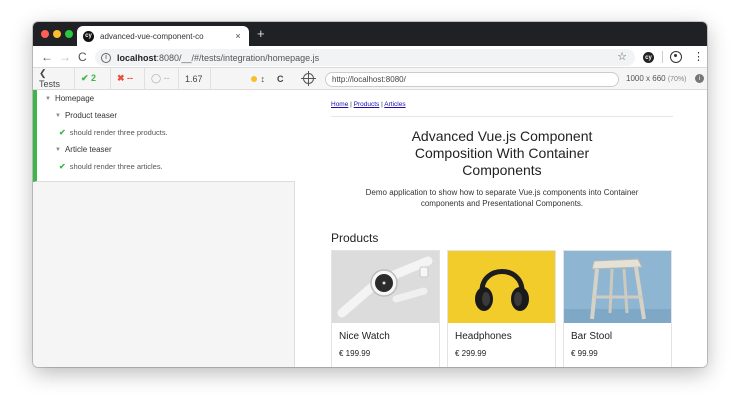 The height and width of the screenshot is (411, 740). Describe the element at coordinates (47, 57) in the screenshot. I see `back-arrow-icon: ←` at that location.